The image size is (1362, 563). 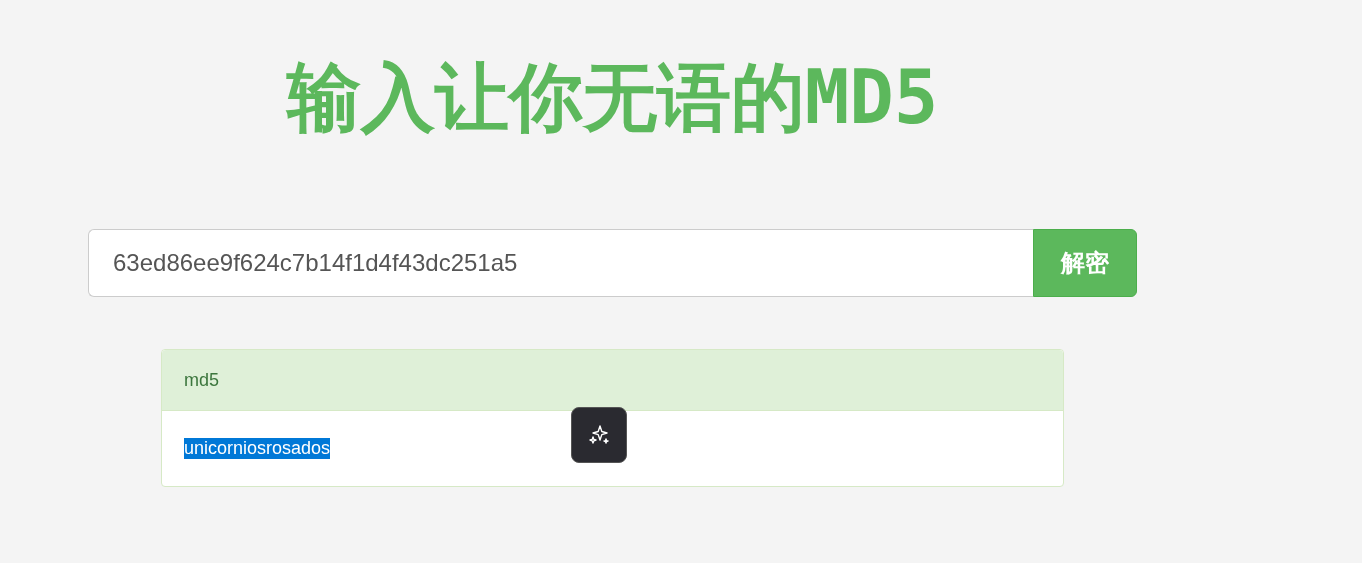 What do you see at coordinates (257, 448) in the screenshot?
I see `result-text: unicorniosrosados` at bounding box center [257, 448].